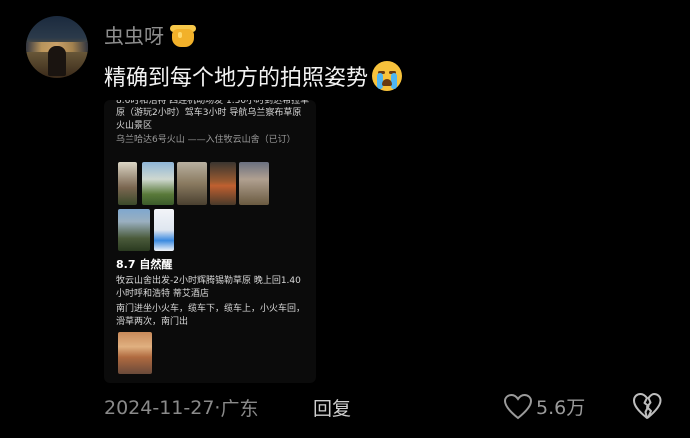 The image size is (690, 438). I want to click on honey-pot-icon, so click(183, 35).